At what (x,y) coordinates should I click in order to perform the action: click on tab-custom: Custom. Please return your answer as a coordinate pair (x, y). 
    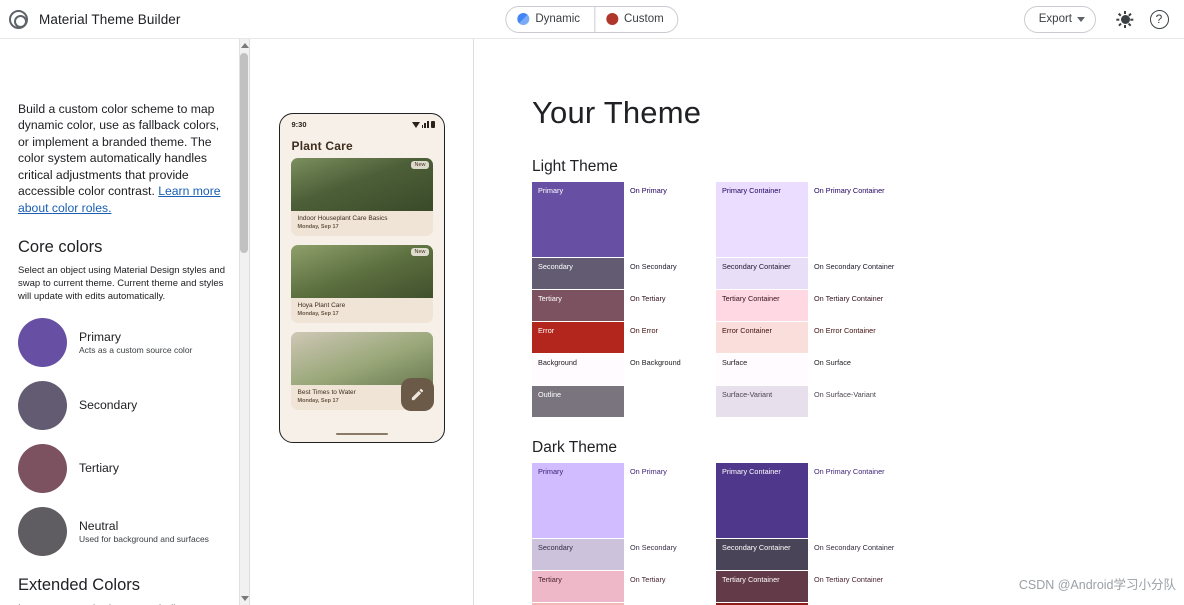
    Looking at the image, I should click on (636, 19).